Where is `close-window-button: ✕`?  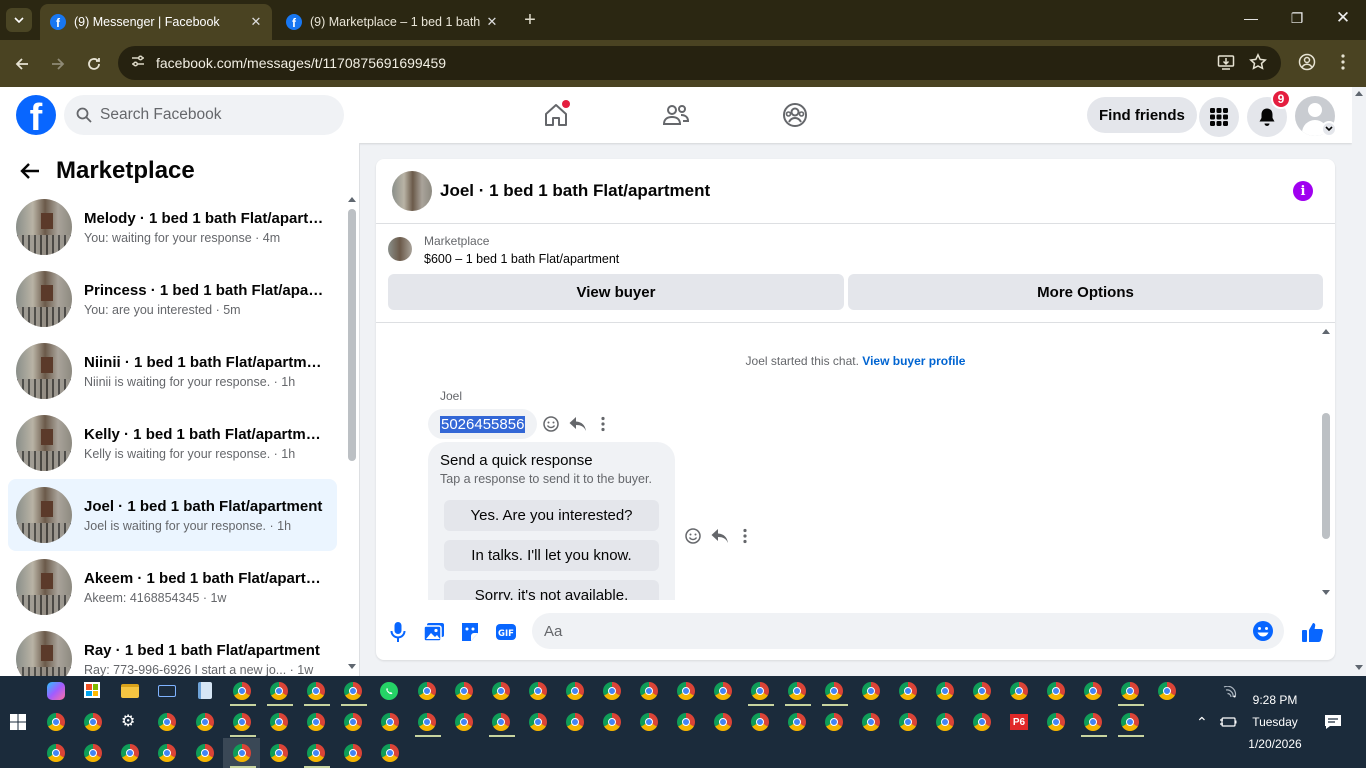 close-window-button: ✕ is located at coordinates (1343, 18).